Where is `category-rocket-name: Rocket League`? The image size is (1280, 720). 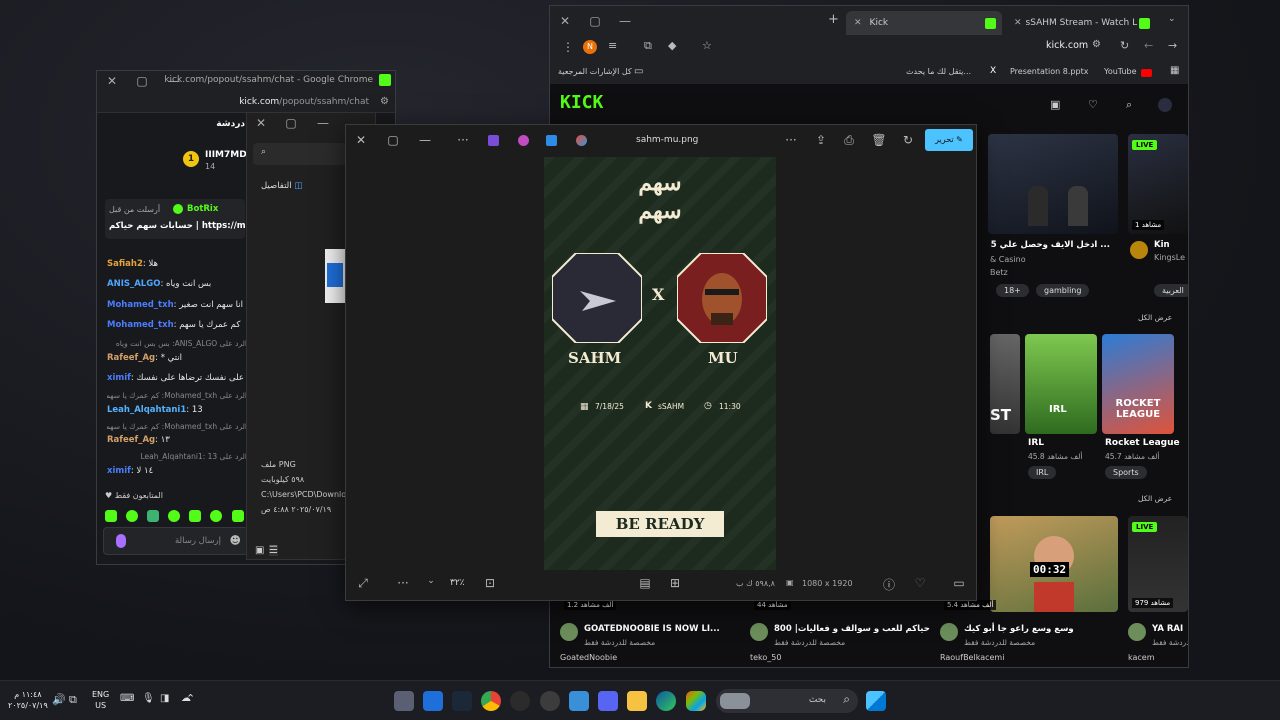 category-rocket-name: Rocket League is located at coordinates (1142, 443).